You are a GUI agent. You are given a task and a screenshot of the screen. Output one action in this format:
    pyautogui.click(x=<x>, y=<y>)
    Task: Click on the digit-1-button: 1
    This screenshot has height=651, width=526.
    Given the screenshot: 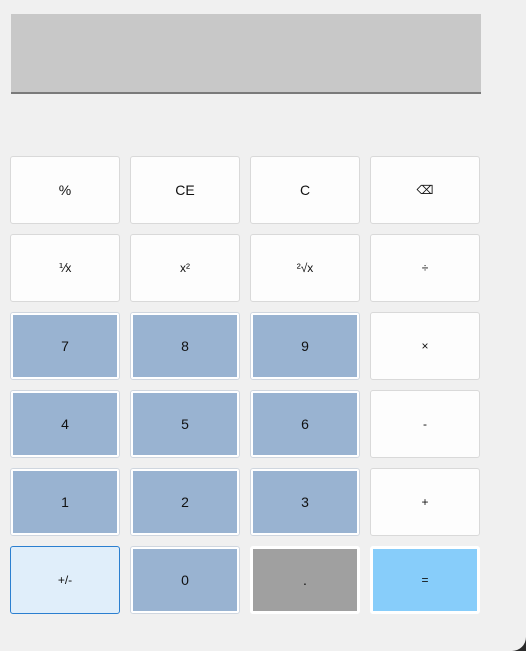 What is the action you would take?
    pyautogui.click(x=65, y=502)
    